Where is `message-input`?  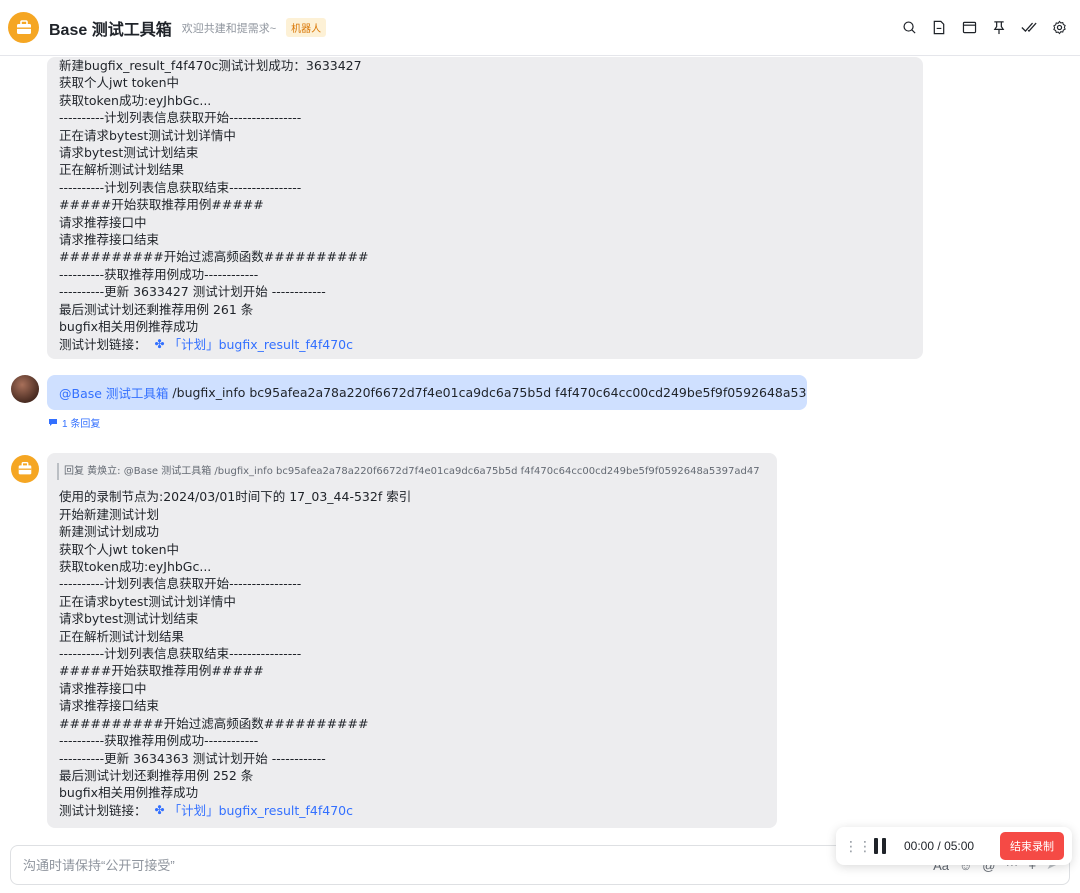 message-input is located at coordinates (373, 865).